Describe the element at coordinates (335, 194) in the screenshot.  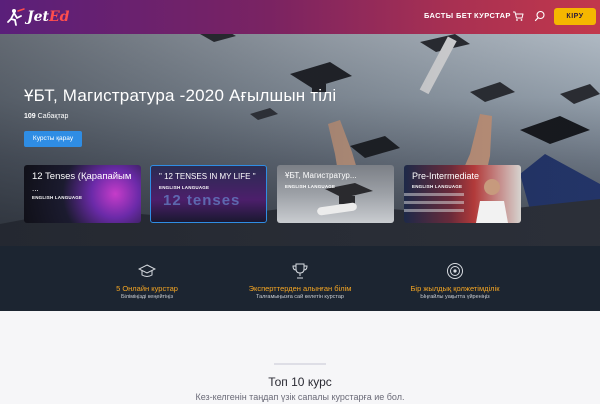
I see `course-card: ҰБТ, Магистратур... ENGLISH LANGUAGE` at that location.